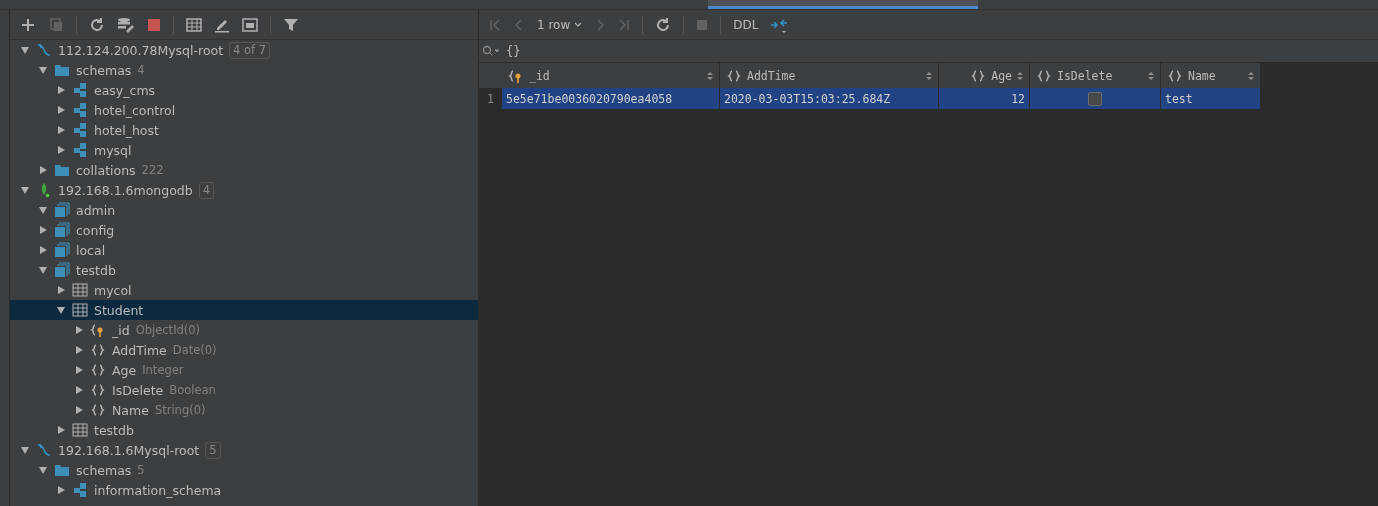 Image resolution: width=1378 pixels, height=506 pixels. I want to click on tree-label: 112.124.200.78Mysql-root, so click(141, 50).